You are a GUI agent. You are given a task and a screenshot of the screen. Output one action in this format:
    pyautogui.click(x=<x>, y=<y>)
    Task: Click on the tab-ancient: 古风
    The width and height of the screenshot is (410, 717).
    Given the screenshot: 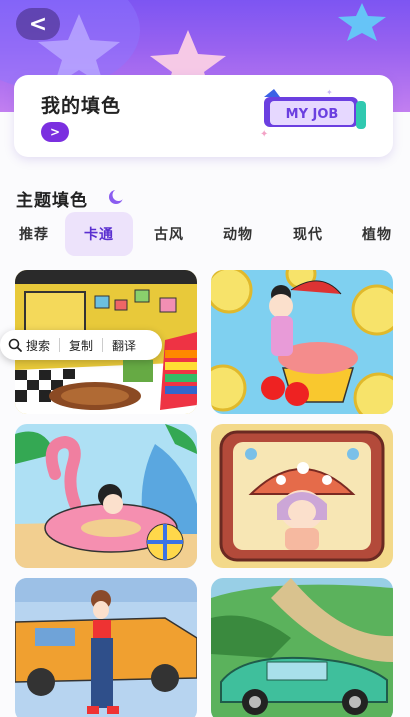 What is the action you would take?
    pyautogui.click(x=169, y=234)
    